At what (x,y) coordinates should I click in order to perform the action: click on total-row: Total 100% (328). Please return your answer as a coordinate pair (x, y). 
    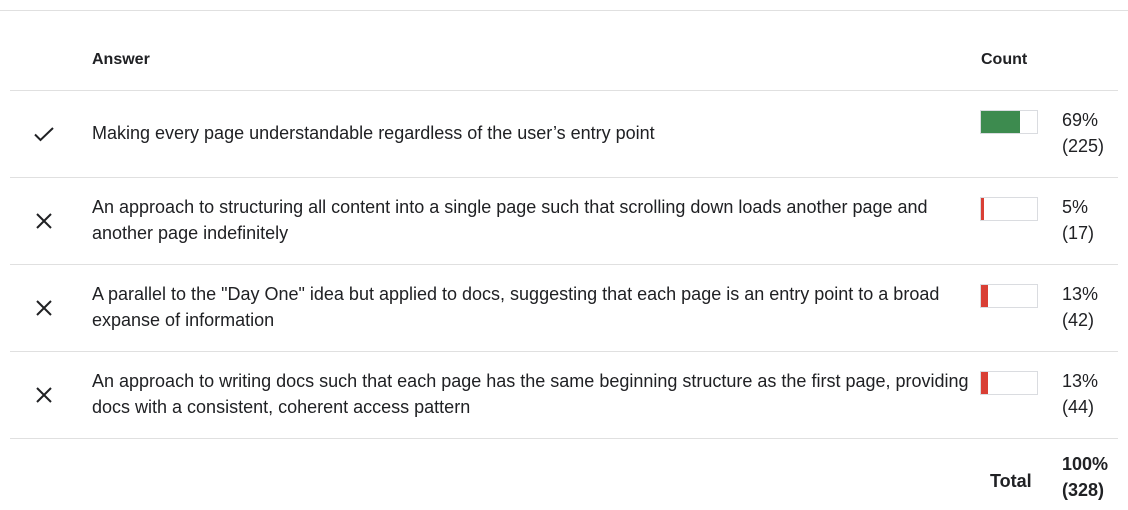
    Looking at the image, I should click on (564, 474).